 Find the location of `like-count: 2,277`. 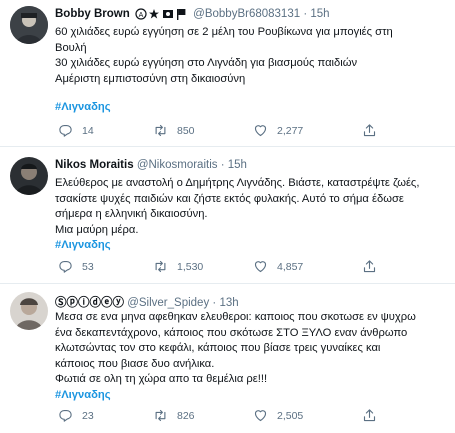

like-count: 2,277 is located at coordinates (290, 130).